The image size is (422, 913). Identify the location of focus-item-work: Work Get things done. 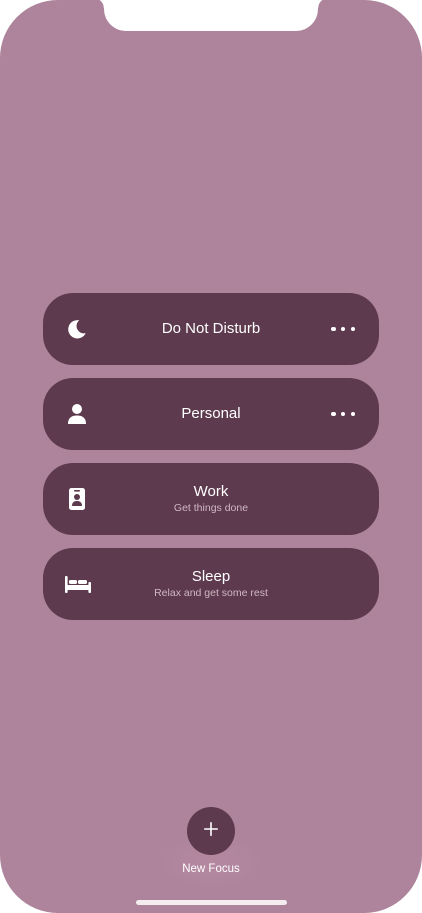
(211, 499).